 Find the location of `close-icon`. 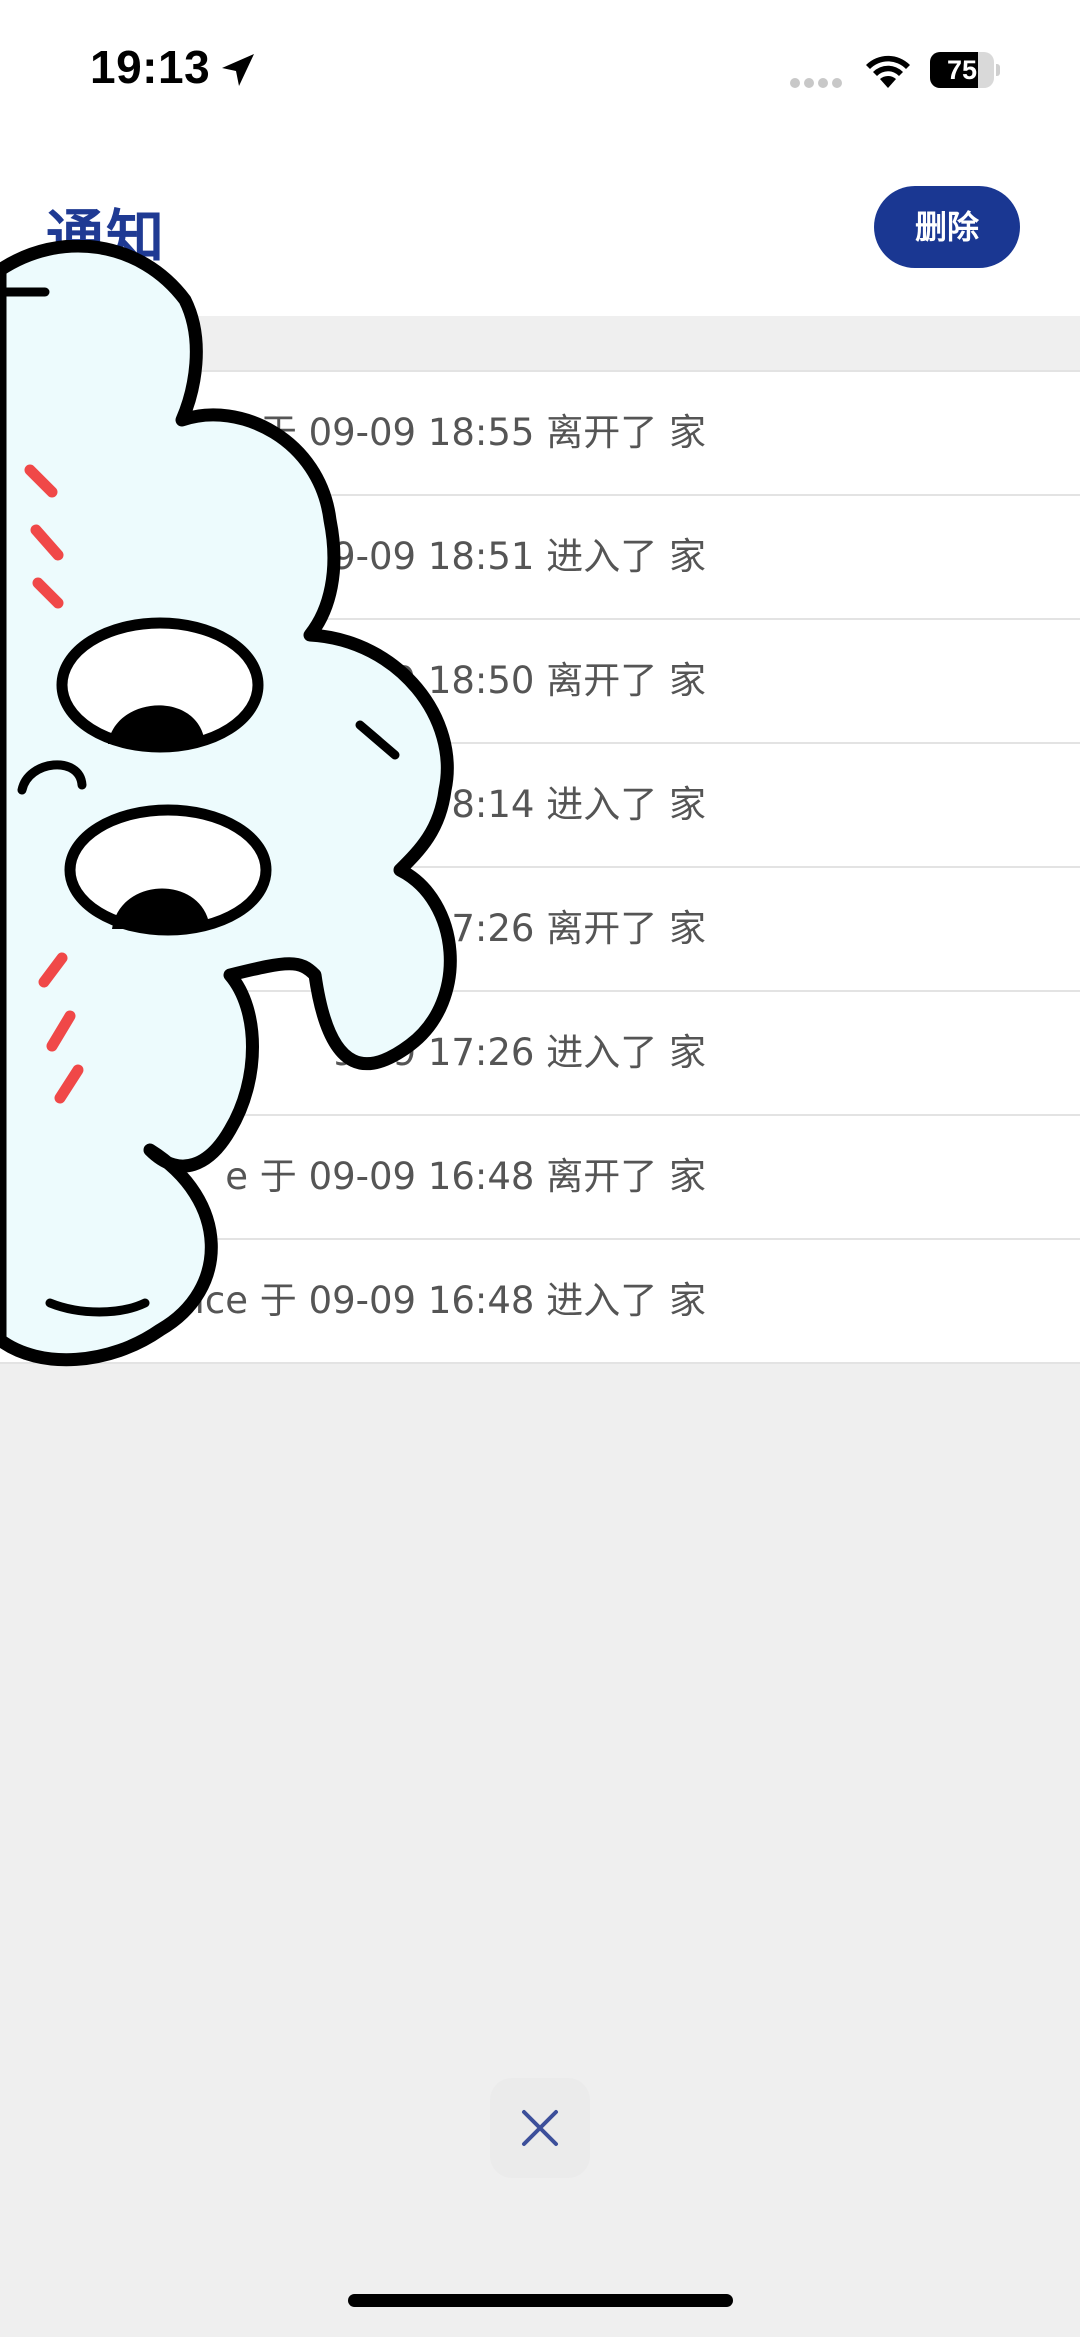

close-icon is located at coordinates (540, 2128).